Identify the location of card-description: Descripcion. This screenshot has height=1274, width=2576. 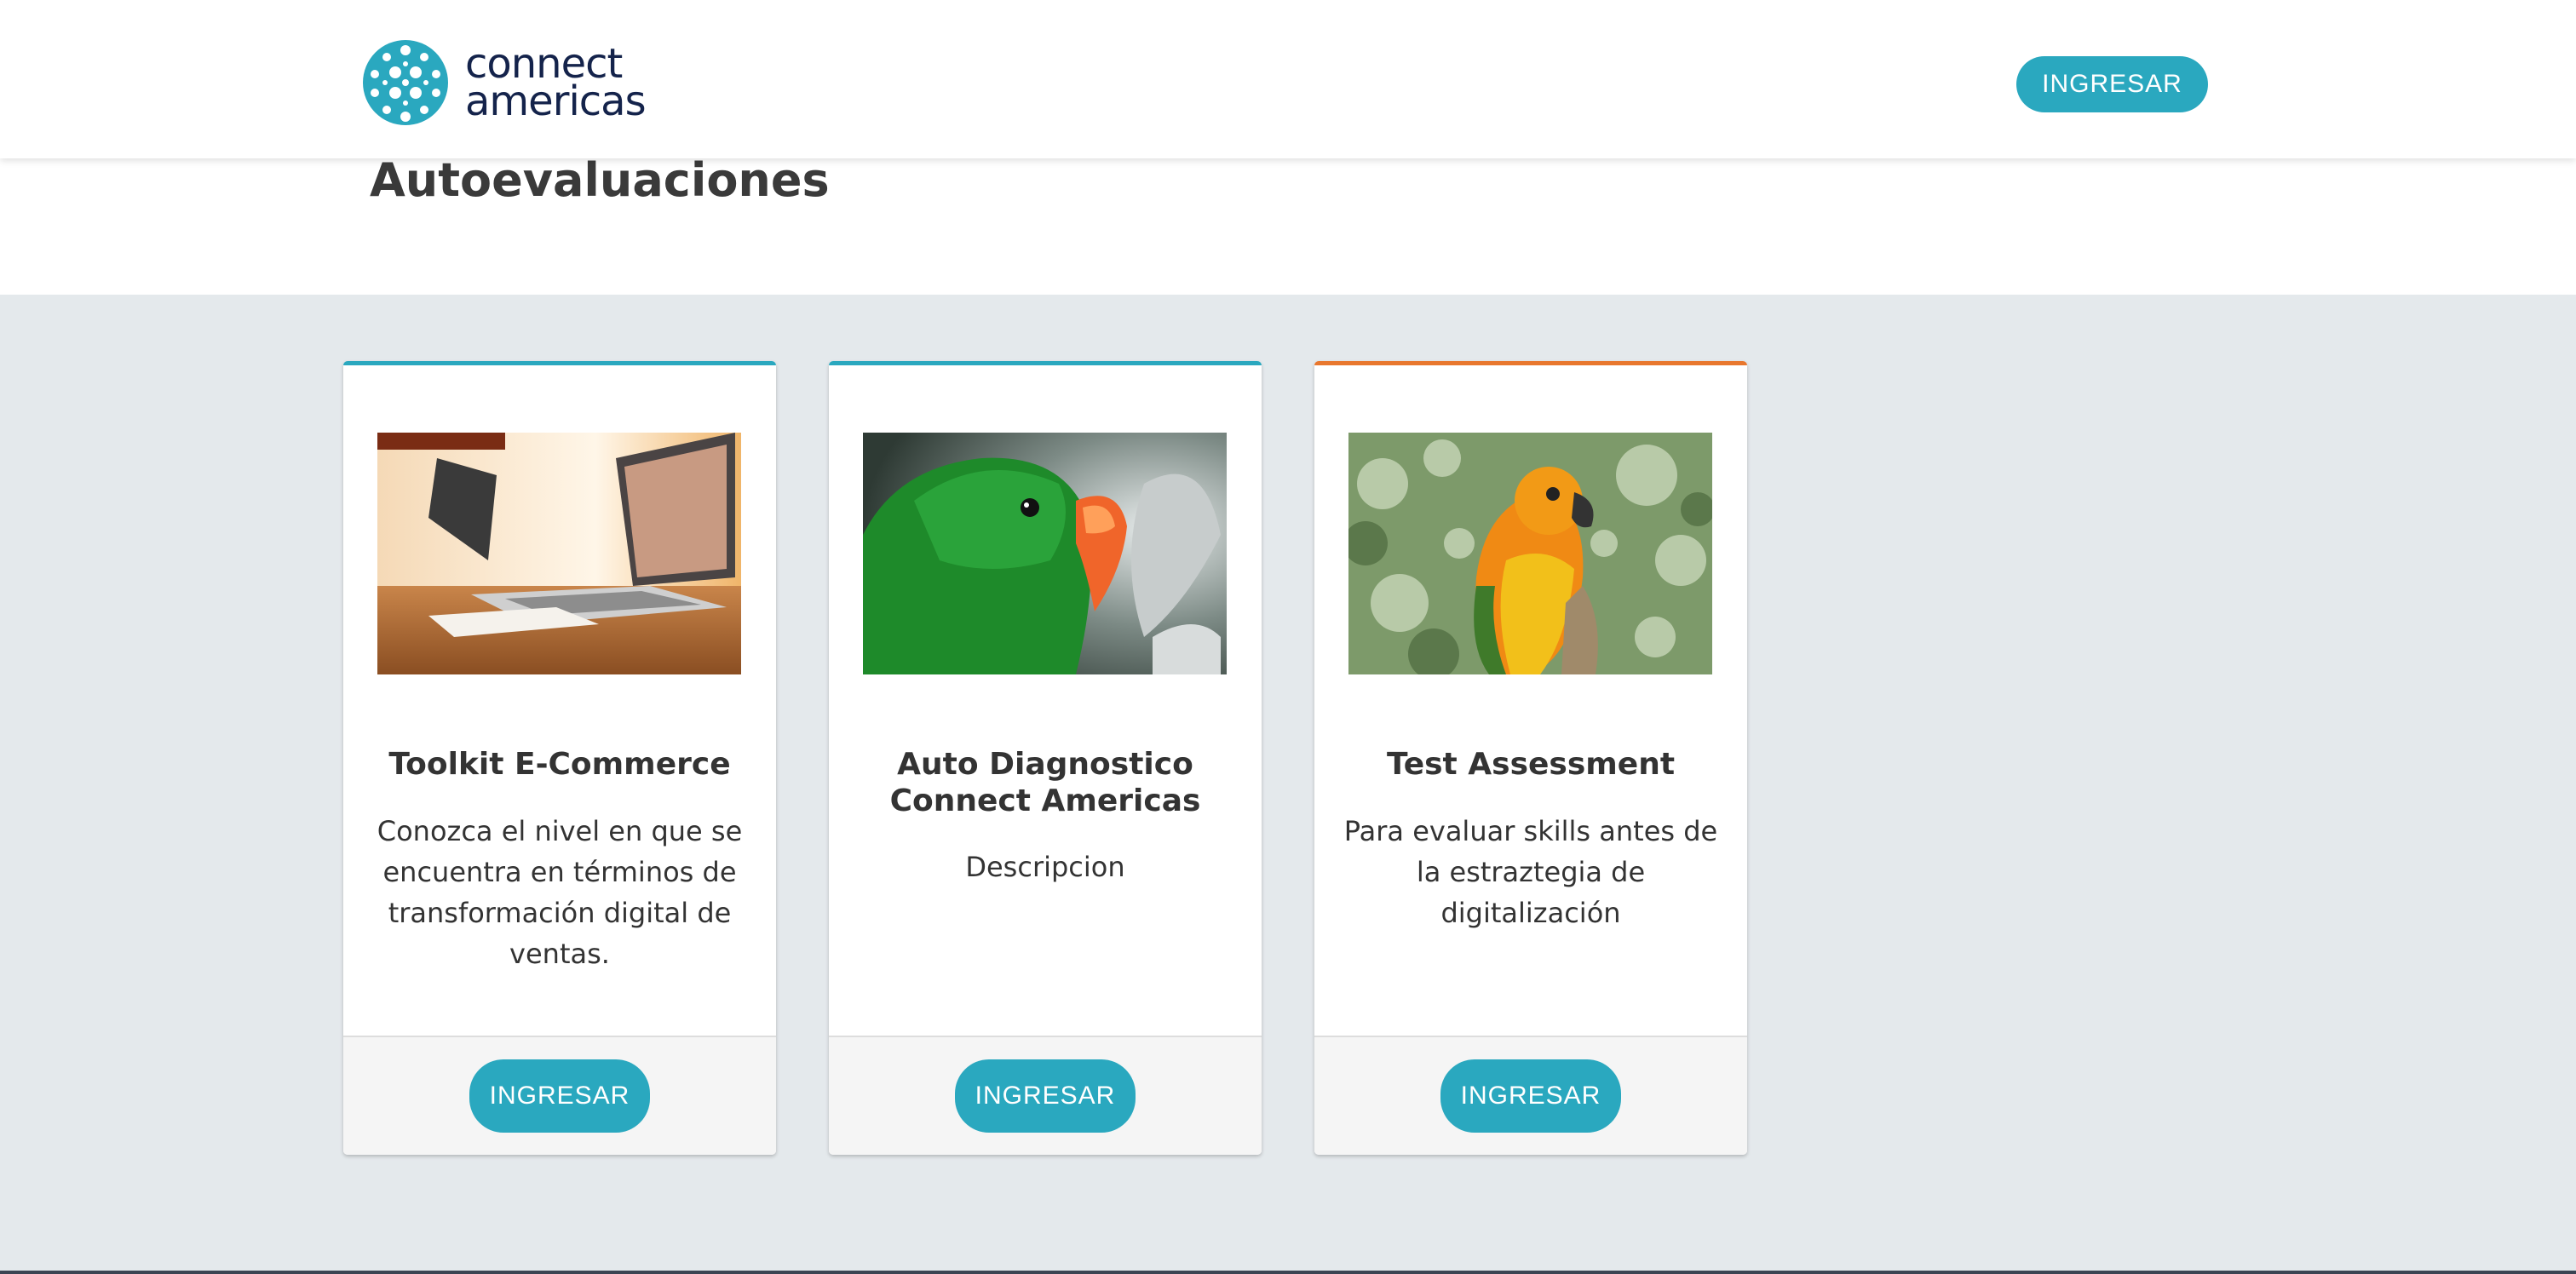
(1045, 867).